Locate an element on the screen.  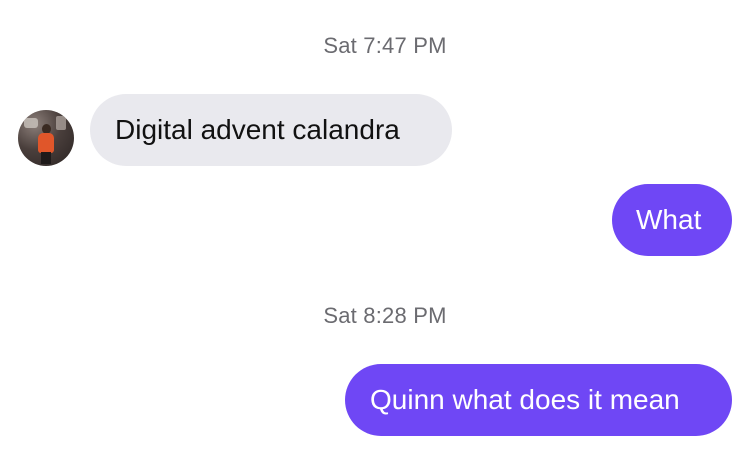
contact-avatar is located at coordinates (46, 138).